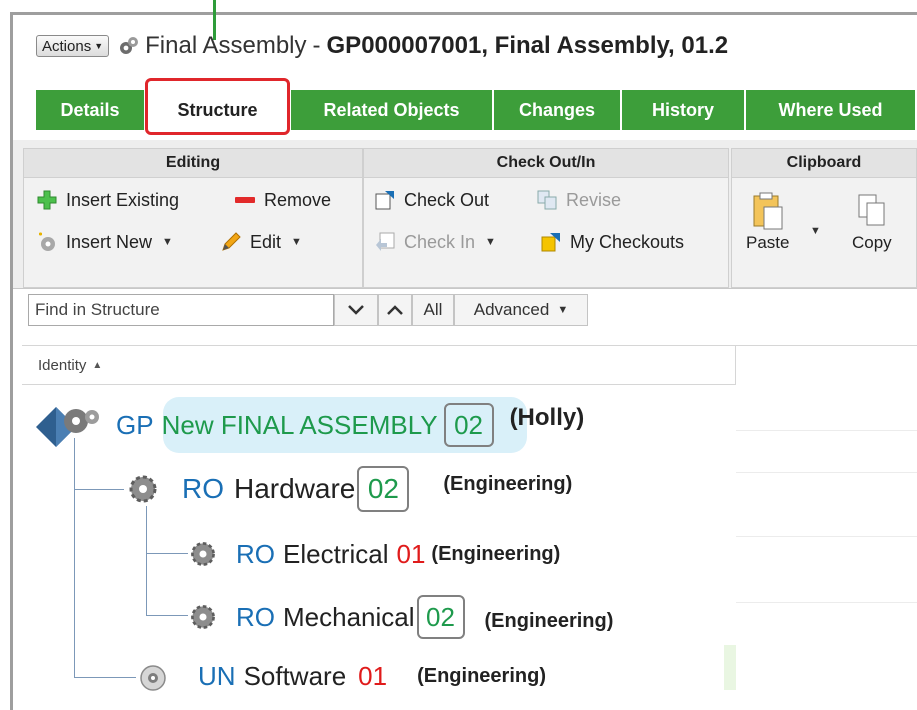 Image resolution: width=917 pixels, height=710 pixels. Describe the element at coordinates (181, 310) in the screenshot. I see `find-in-structure-input` at that location.